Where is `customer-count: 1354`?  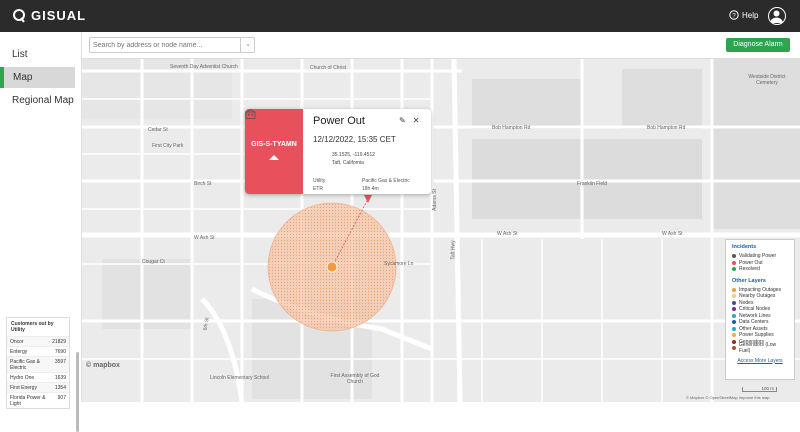 customer-count: 1354 is located at coordinates (60, 387).